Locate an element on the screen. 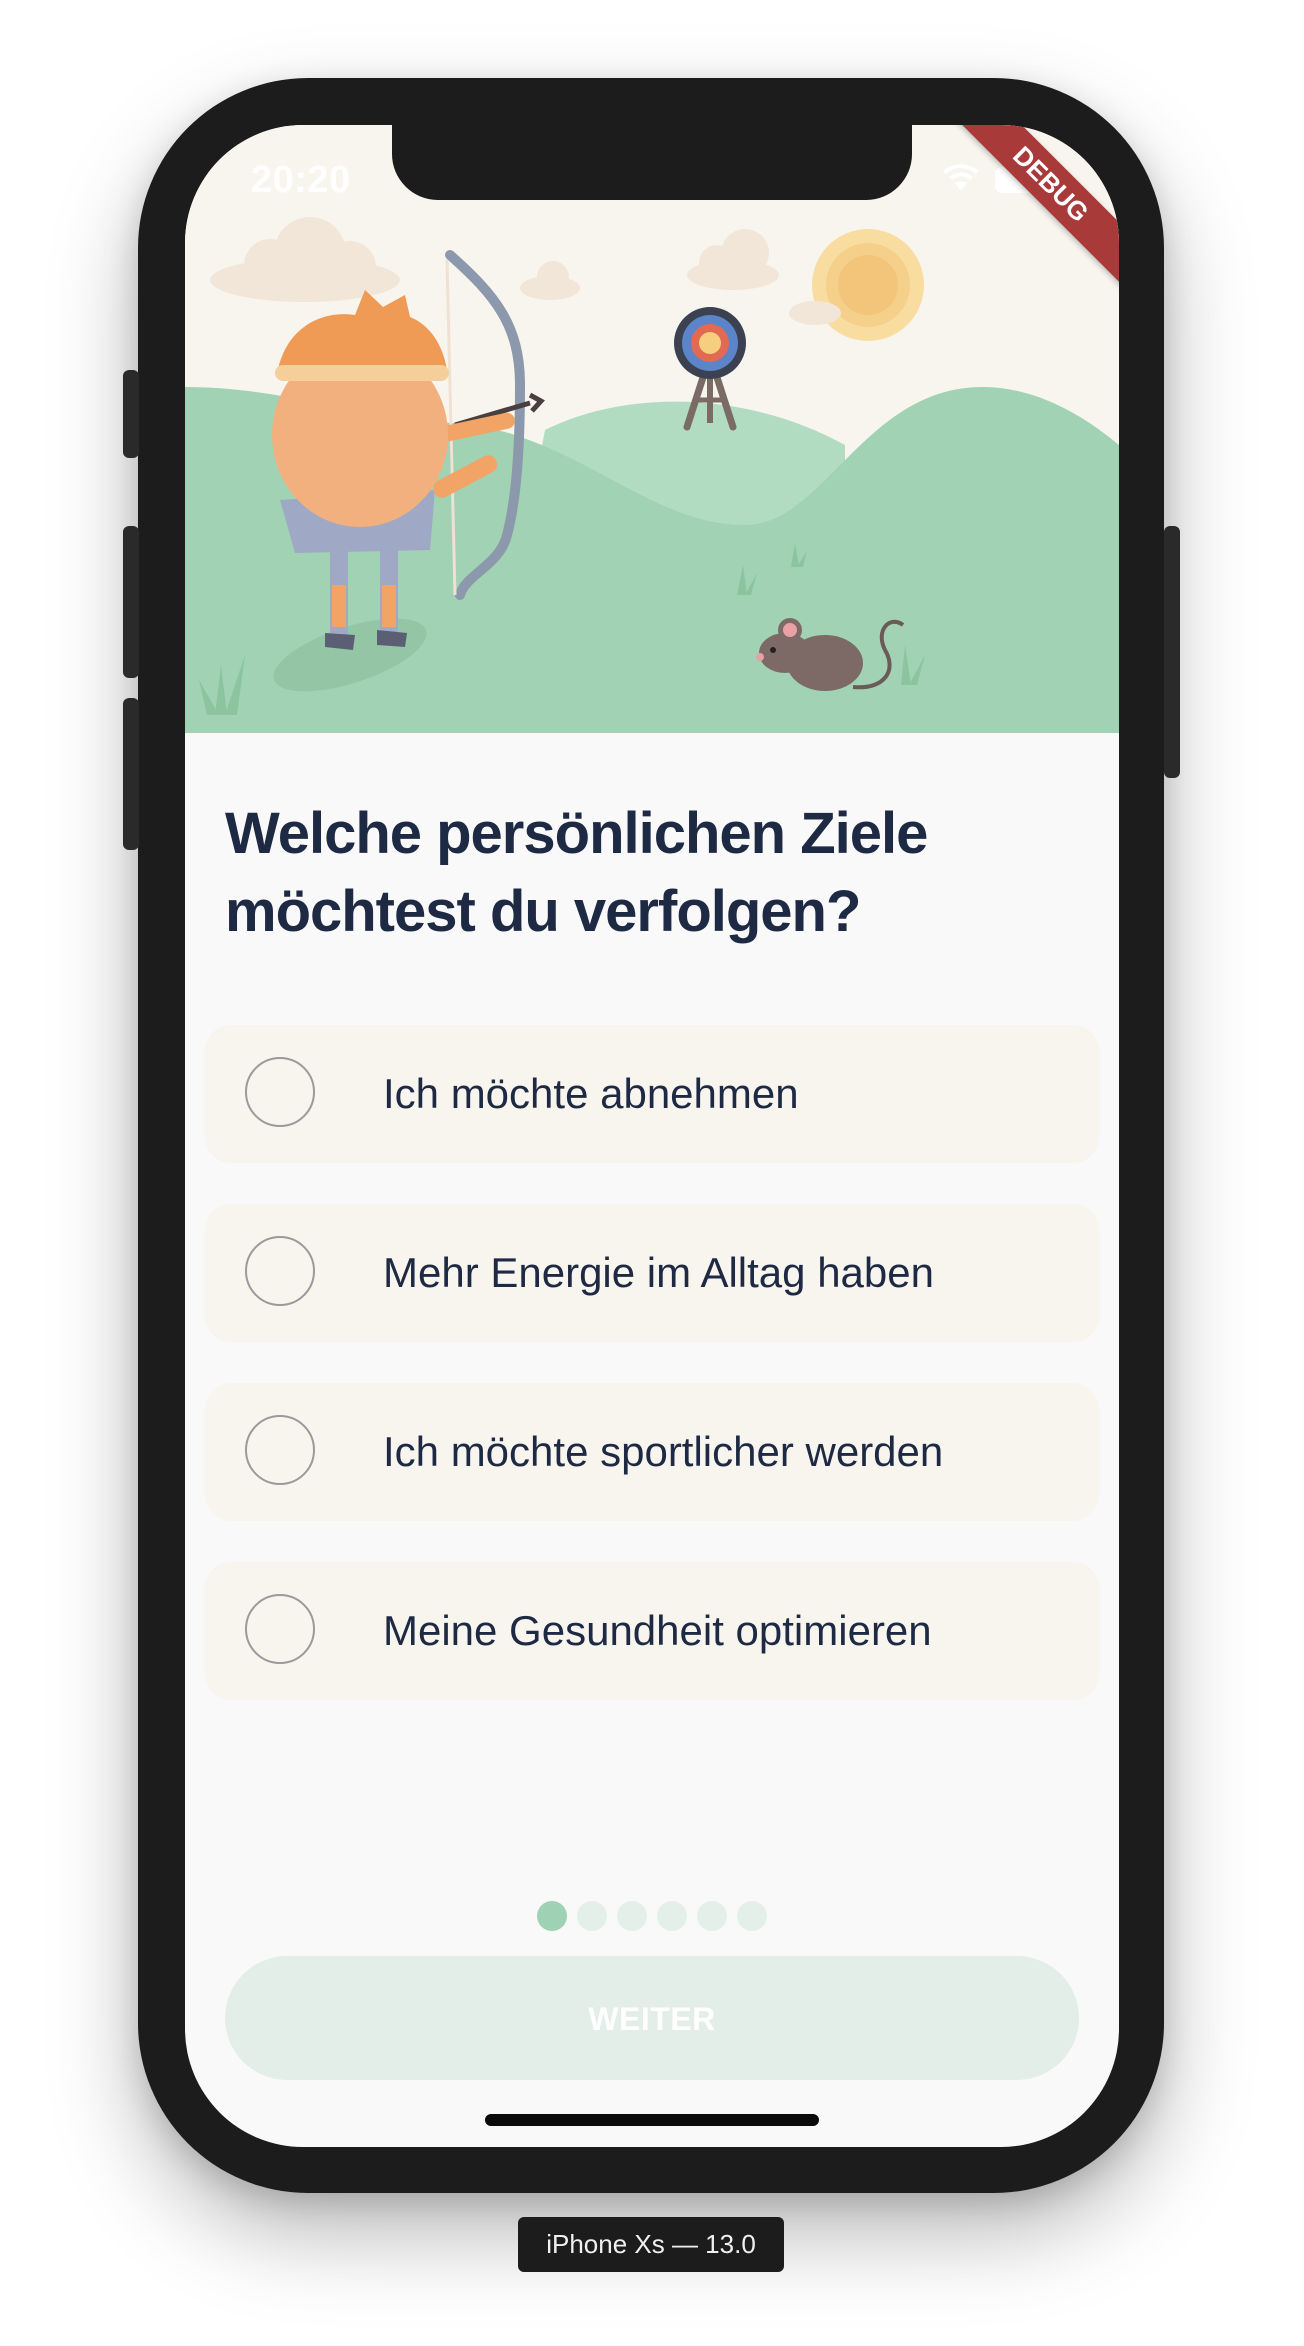 This screenshot has height=2346, width=1304. option-item: Meine Gesundheit optimieren is located at coordinates (652, 1631).